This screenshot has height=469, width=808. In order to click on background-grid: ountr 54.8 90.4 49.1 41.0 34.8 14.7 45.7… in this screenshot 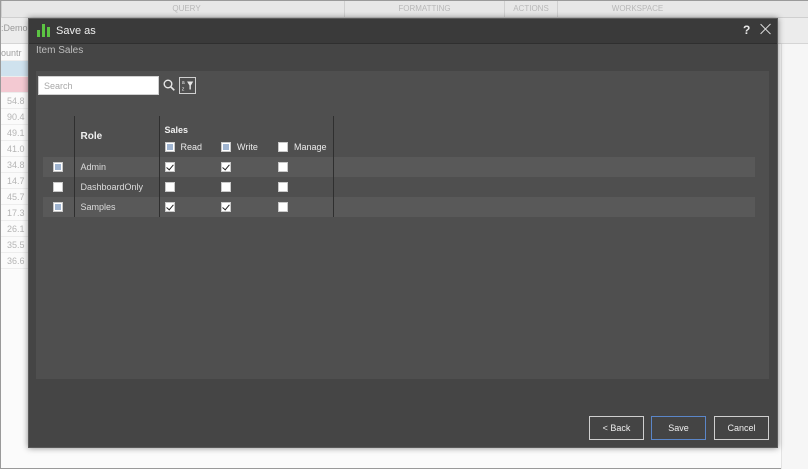, I will do `click(15, 157)`.